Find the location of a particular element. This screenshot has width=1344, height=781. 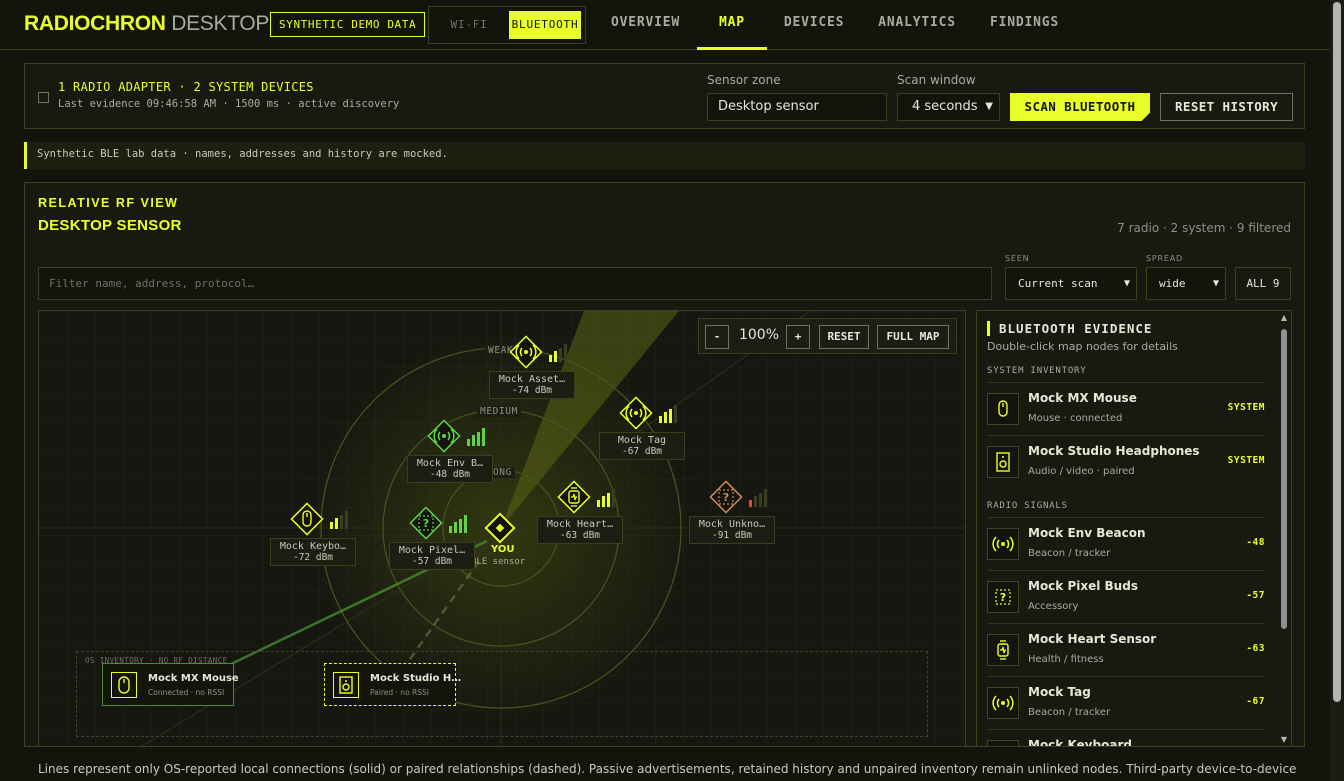

evidence-row: Mock Env Beacon Beacon / tracker -48 is located at coordinates (1126, 543).